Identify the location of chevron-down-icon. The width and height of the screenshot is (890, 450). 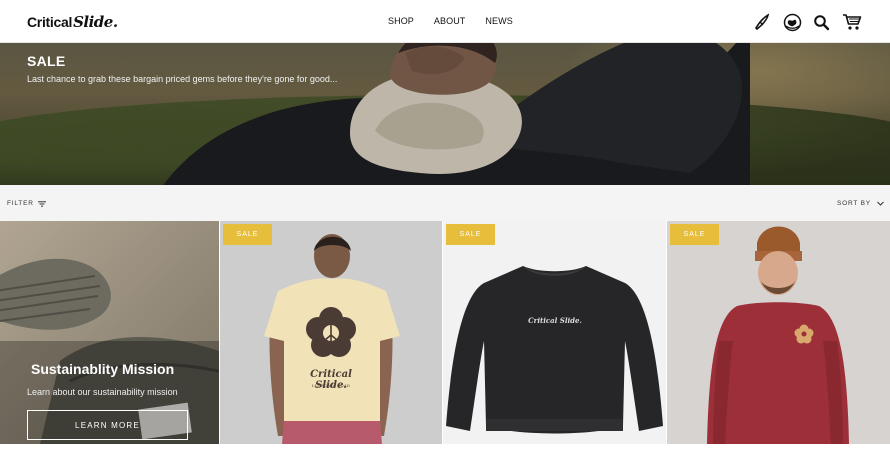
(880, 203).